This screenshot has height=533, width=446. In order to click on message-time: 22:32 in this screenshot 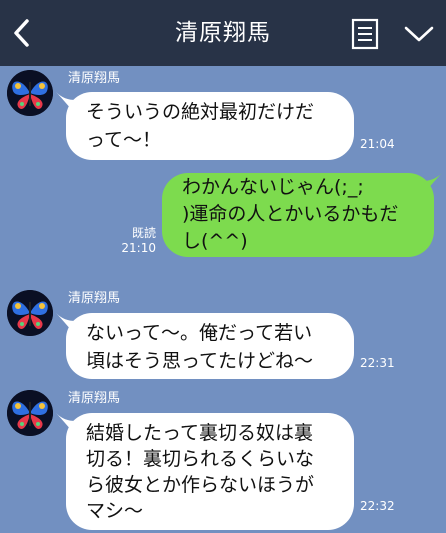, I will do `click(377, 506)`.